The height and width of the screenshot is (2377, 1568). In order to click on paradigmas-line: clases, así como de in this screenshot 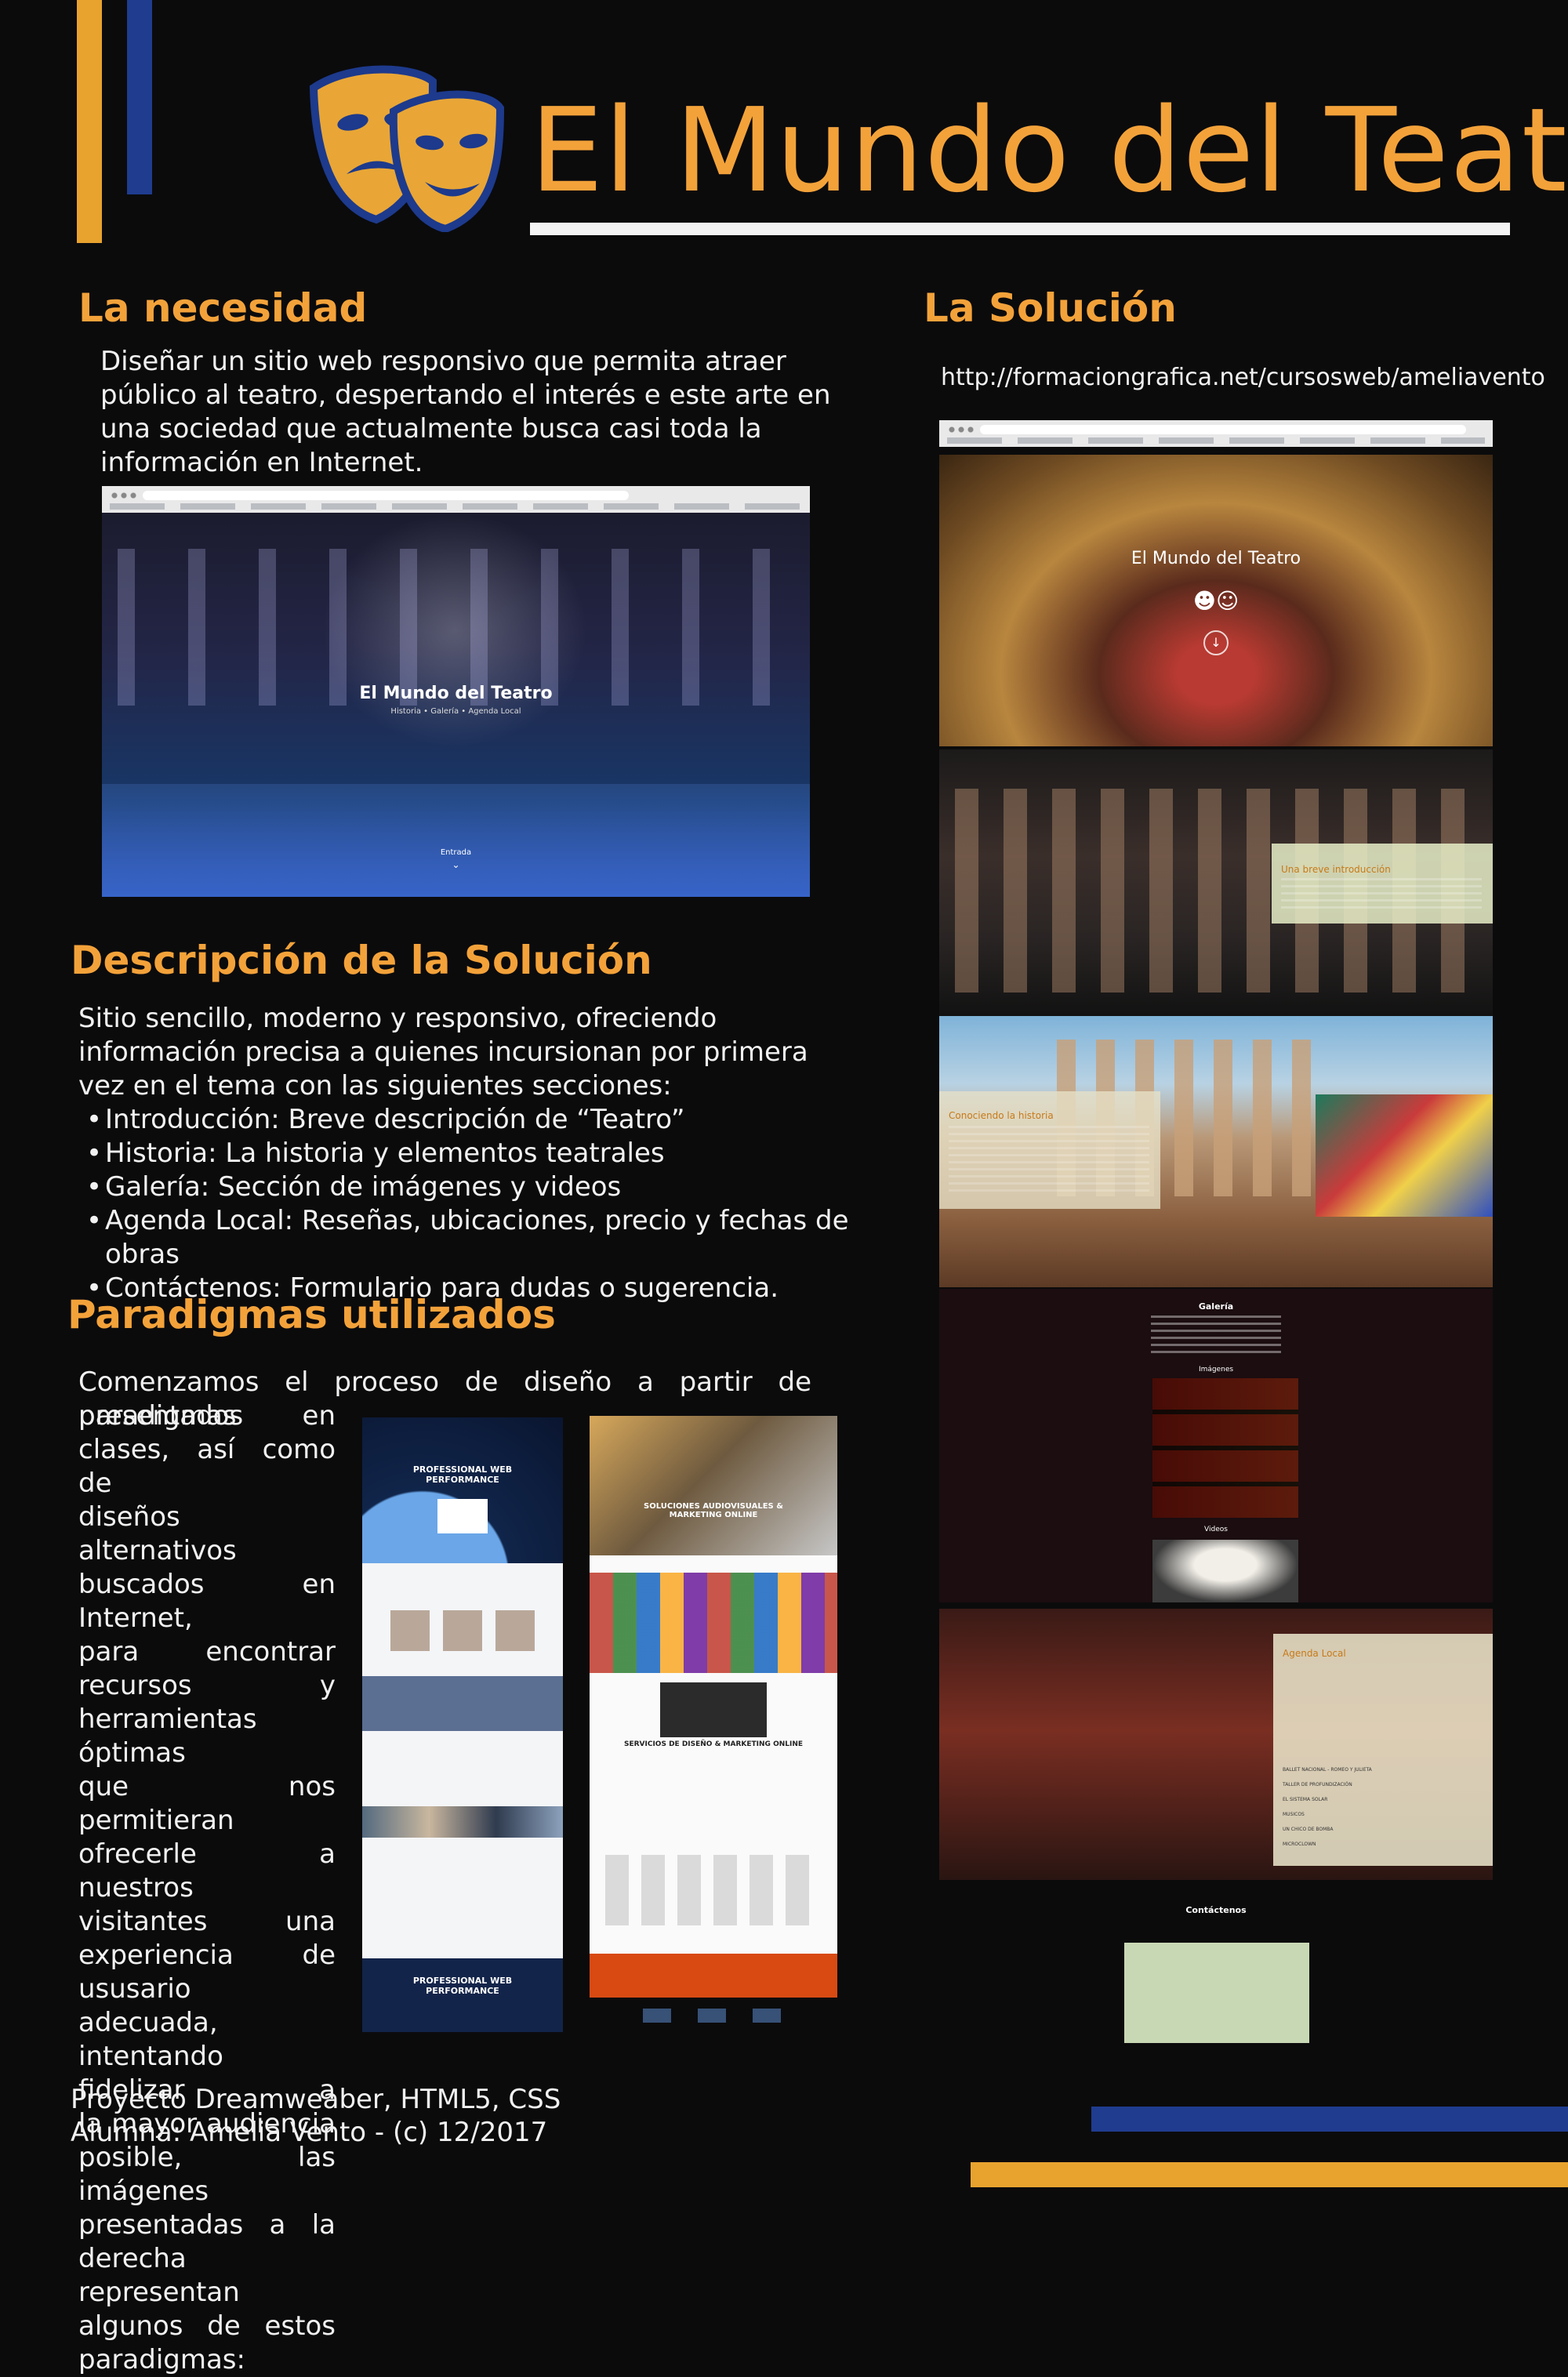, I will do `click(207, 1467)`.